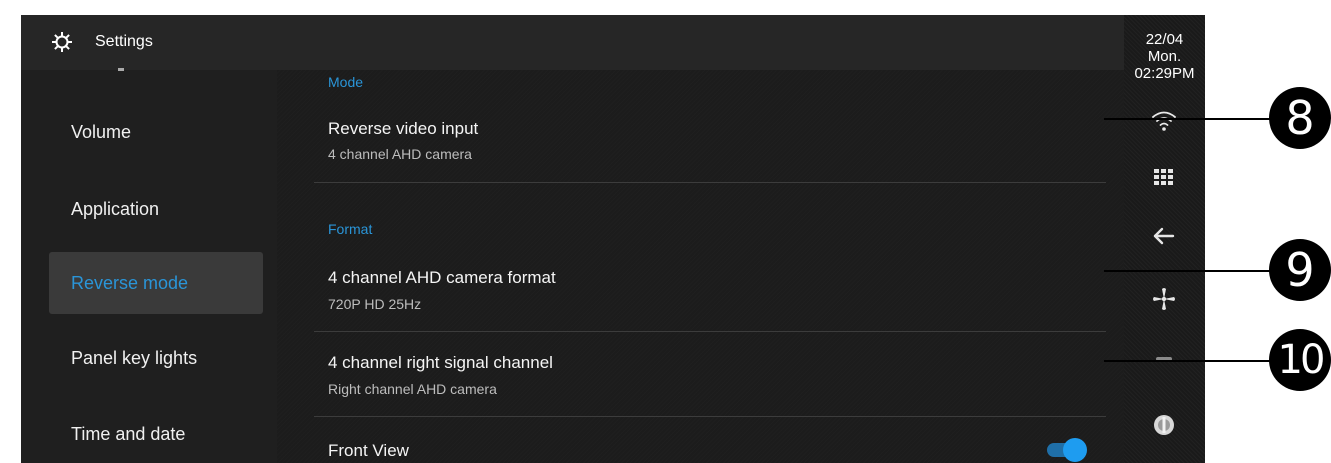  What do you see at coordinates (115, 208) in the screenshot?
I see `sidebar-item-label: Application` at bounding box center [115, 208].